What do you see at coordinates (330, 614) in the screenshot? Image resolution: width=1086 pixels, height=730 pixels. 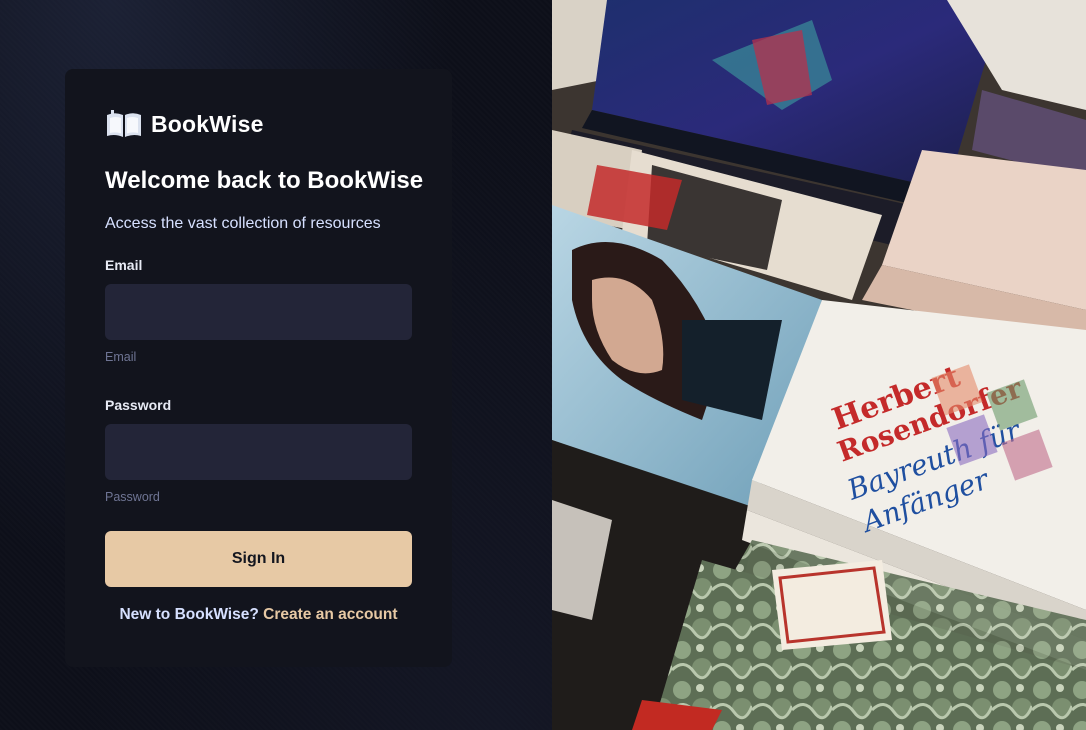 I see `create-account-link: Create an account` at bounding box center [330, 614].